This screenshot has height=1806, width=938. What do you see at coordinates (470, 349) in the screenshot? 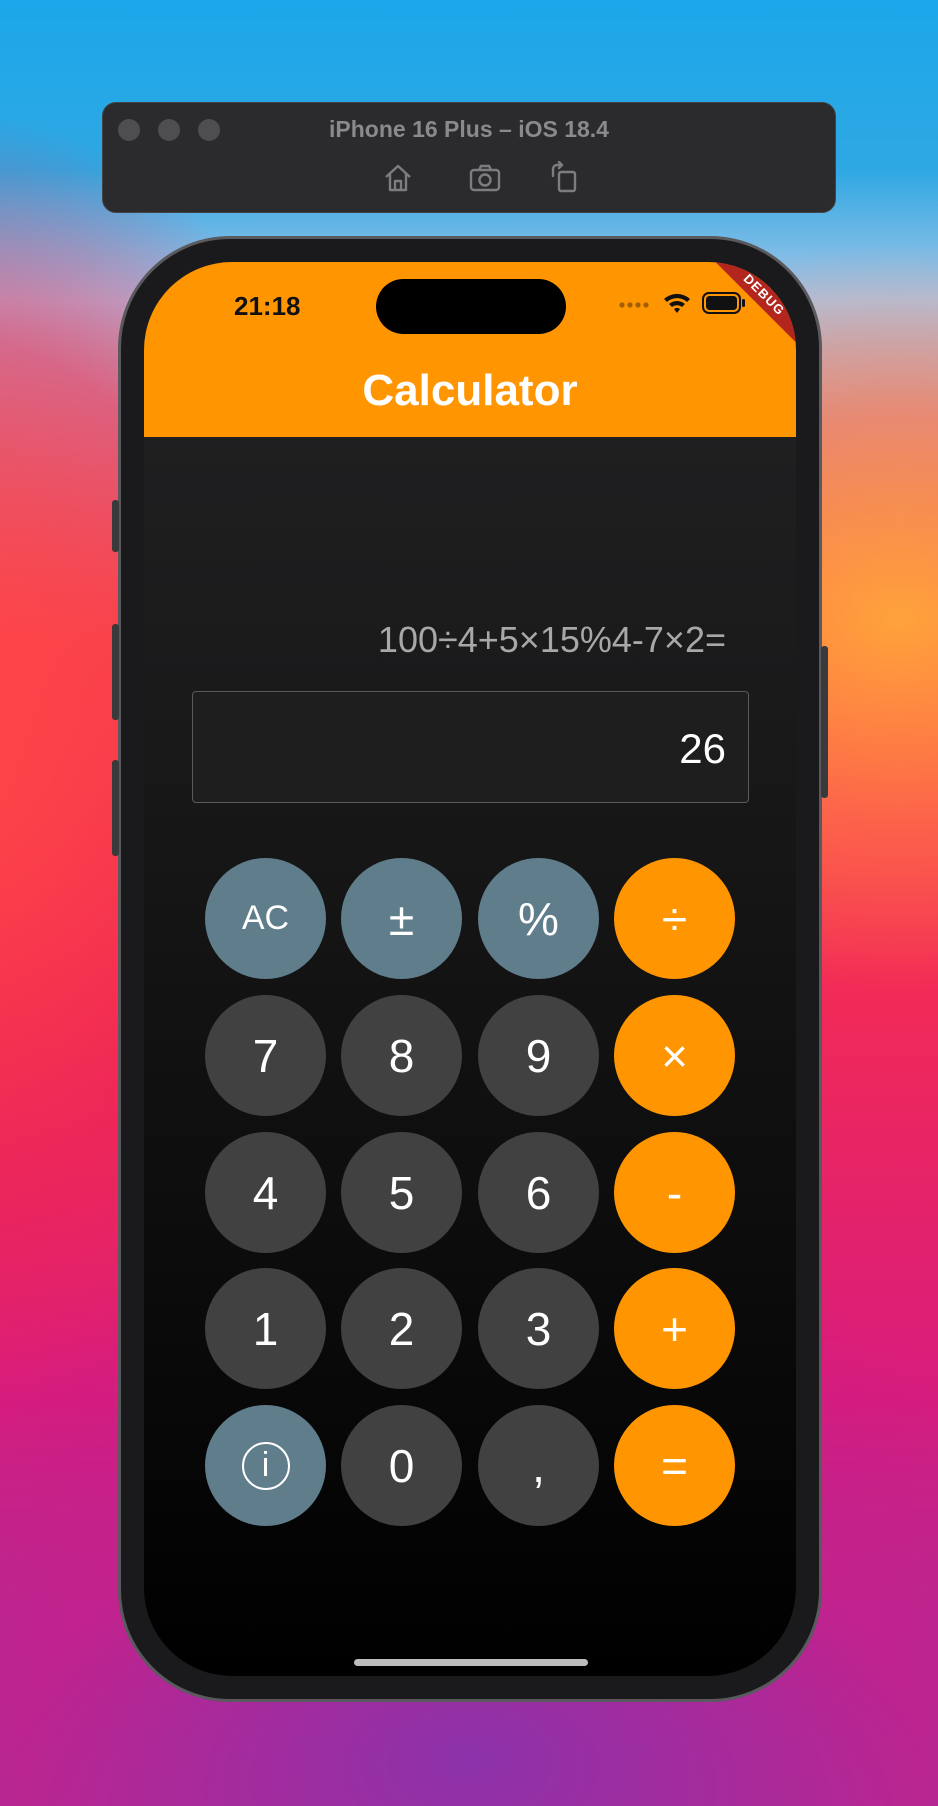
I see `app-bar: 21:18 Calculator DEBUG` at bounding box center [470, 349].